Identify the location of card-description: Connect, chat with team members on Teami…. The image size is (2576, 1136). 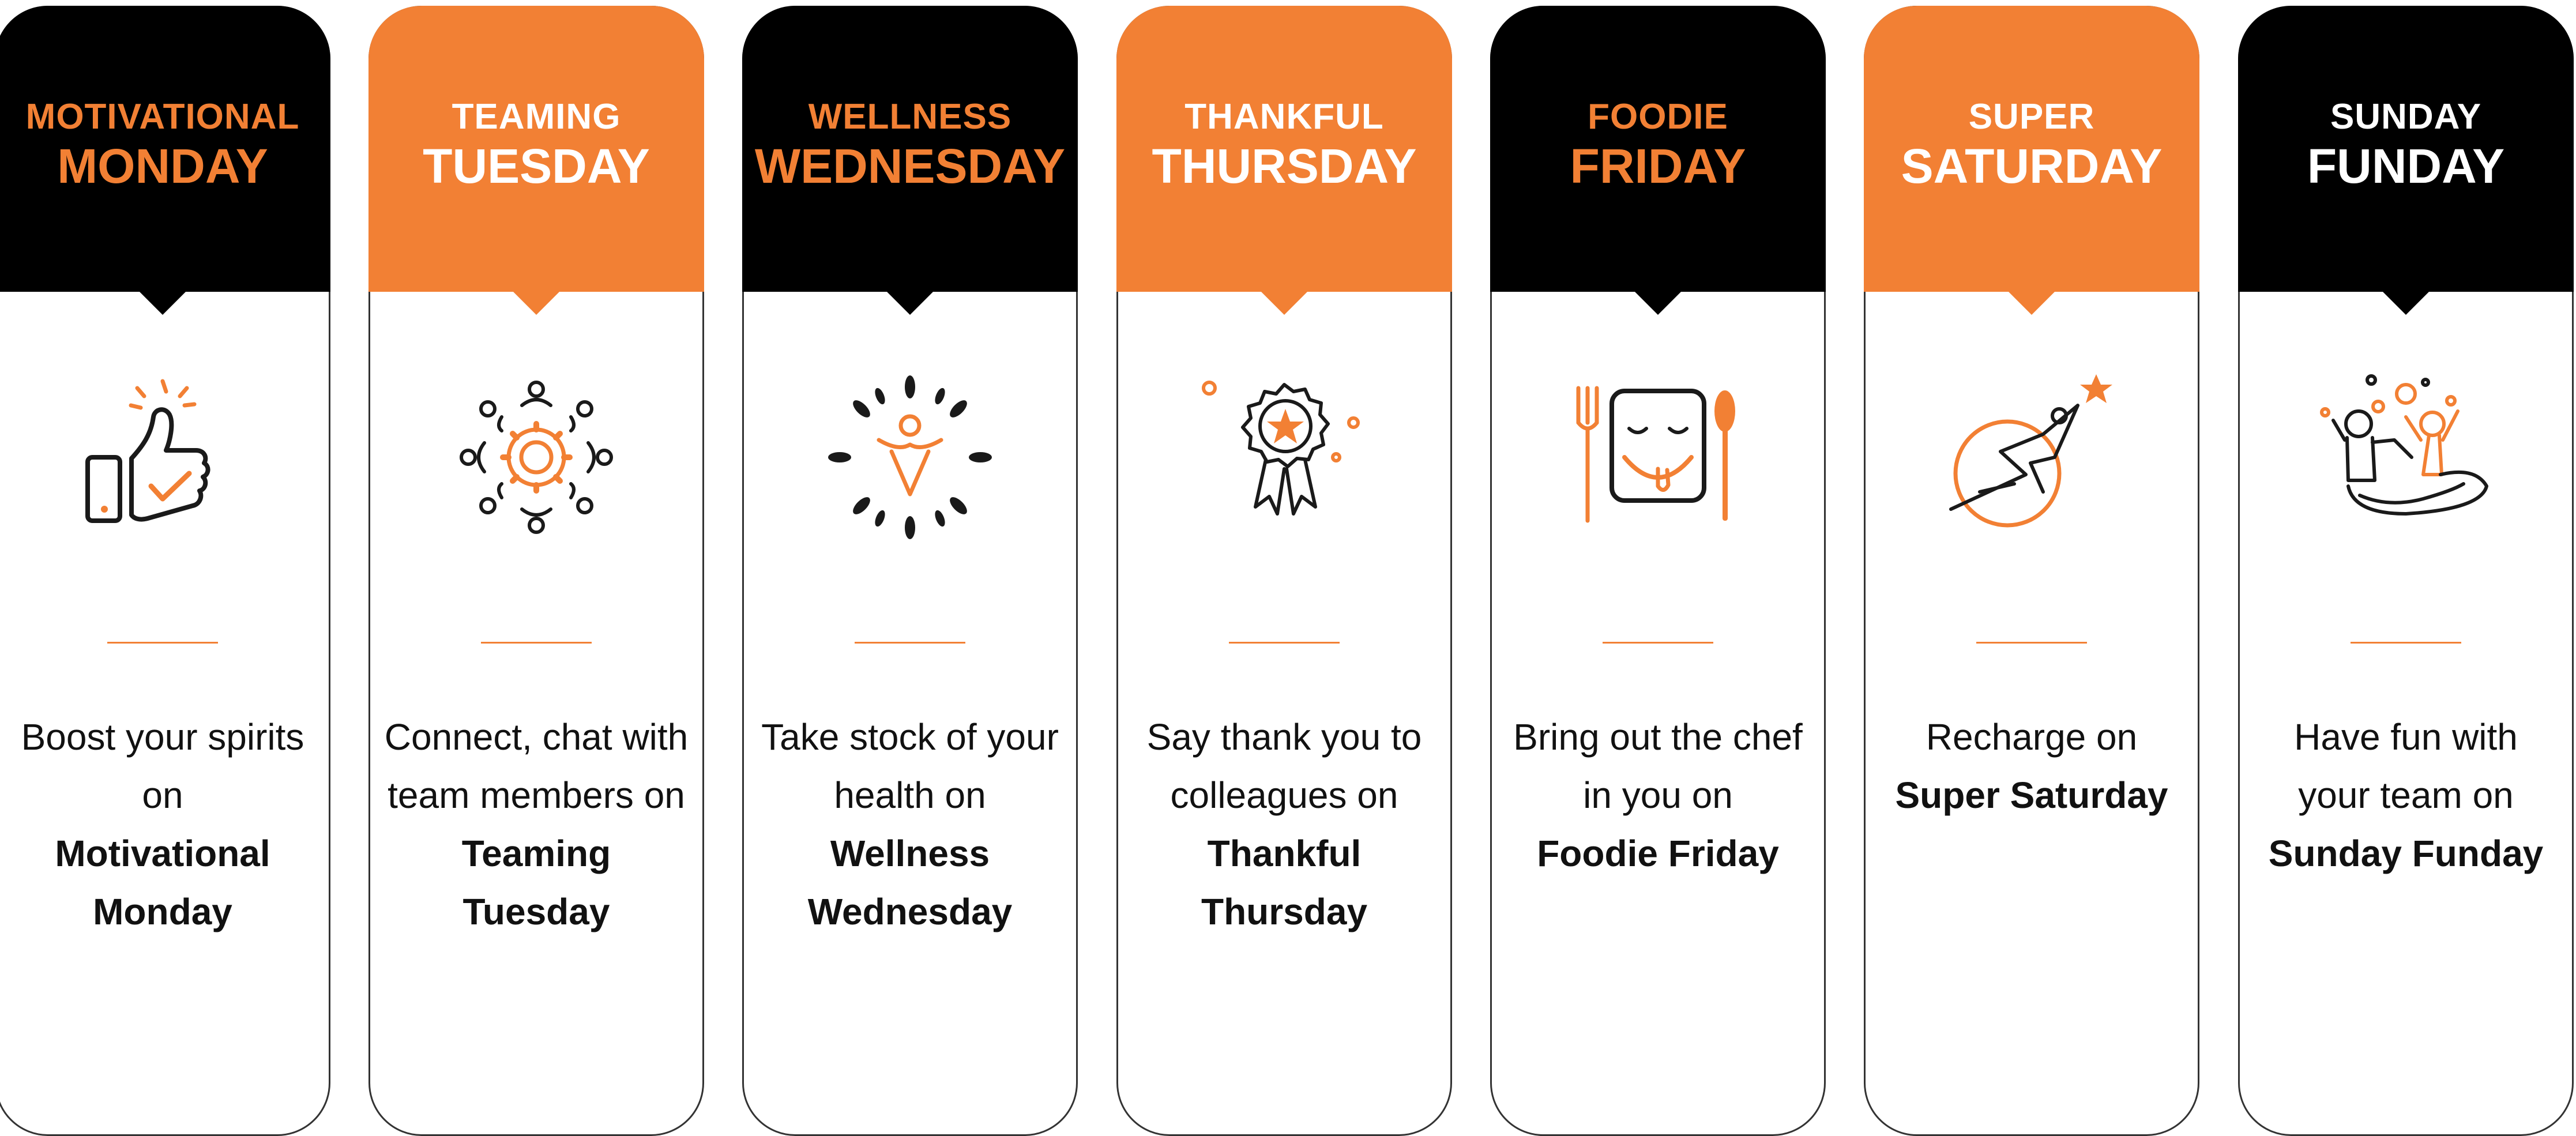
(536, 825).